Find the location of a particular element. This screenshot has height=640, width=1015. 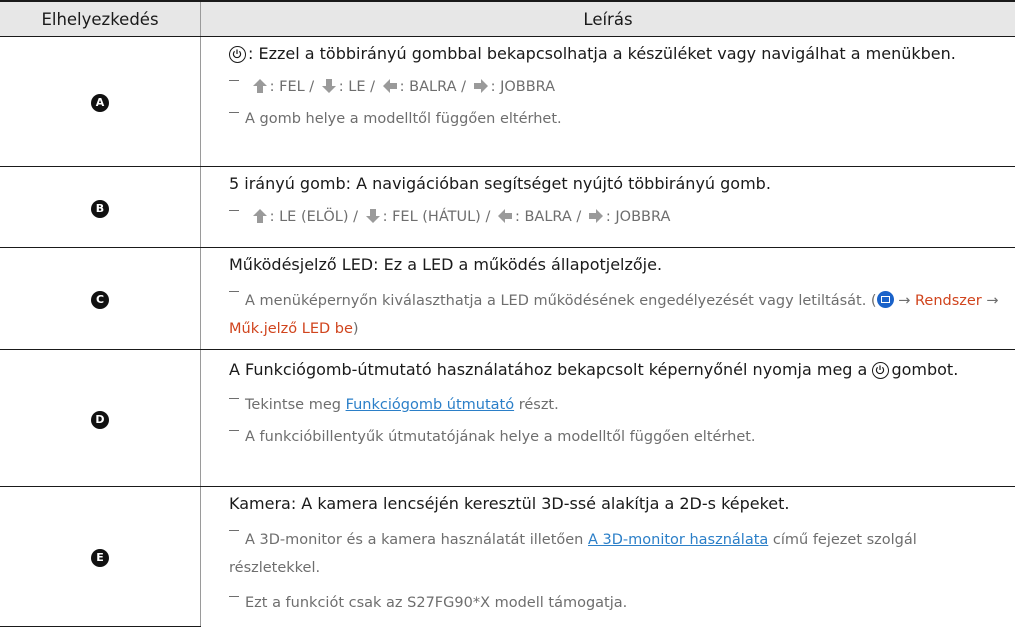

location-badge-d: D is located at coordinates (100, 419).